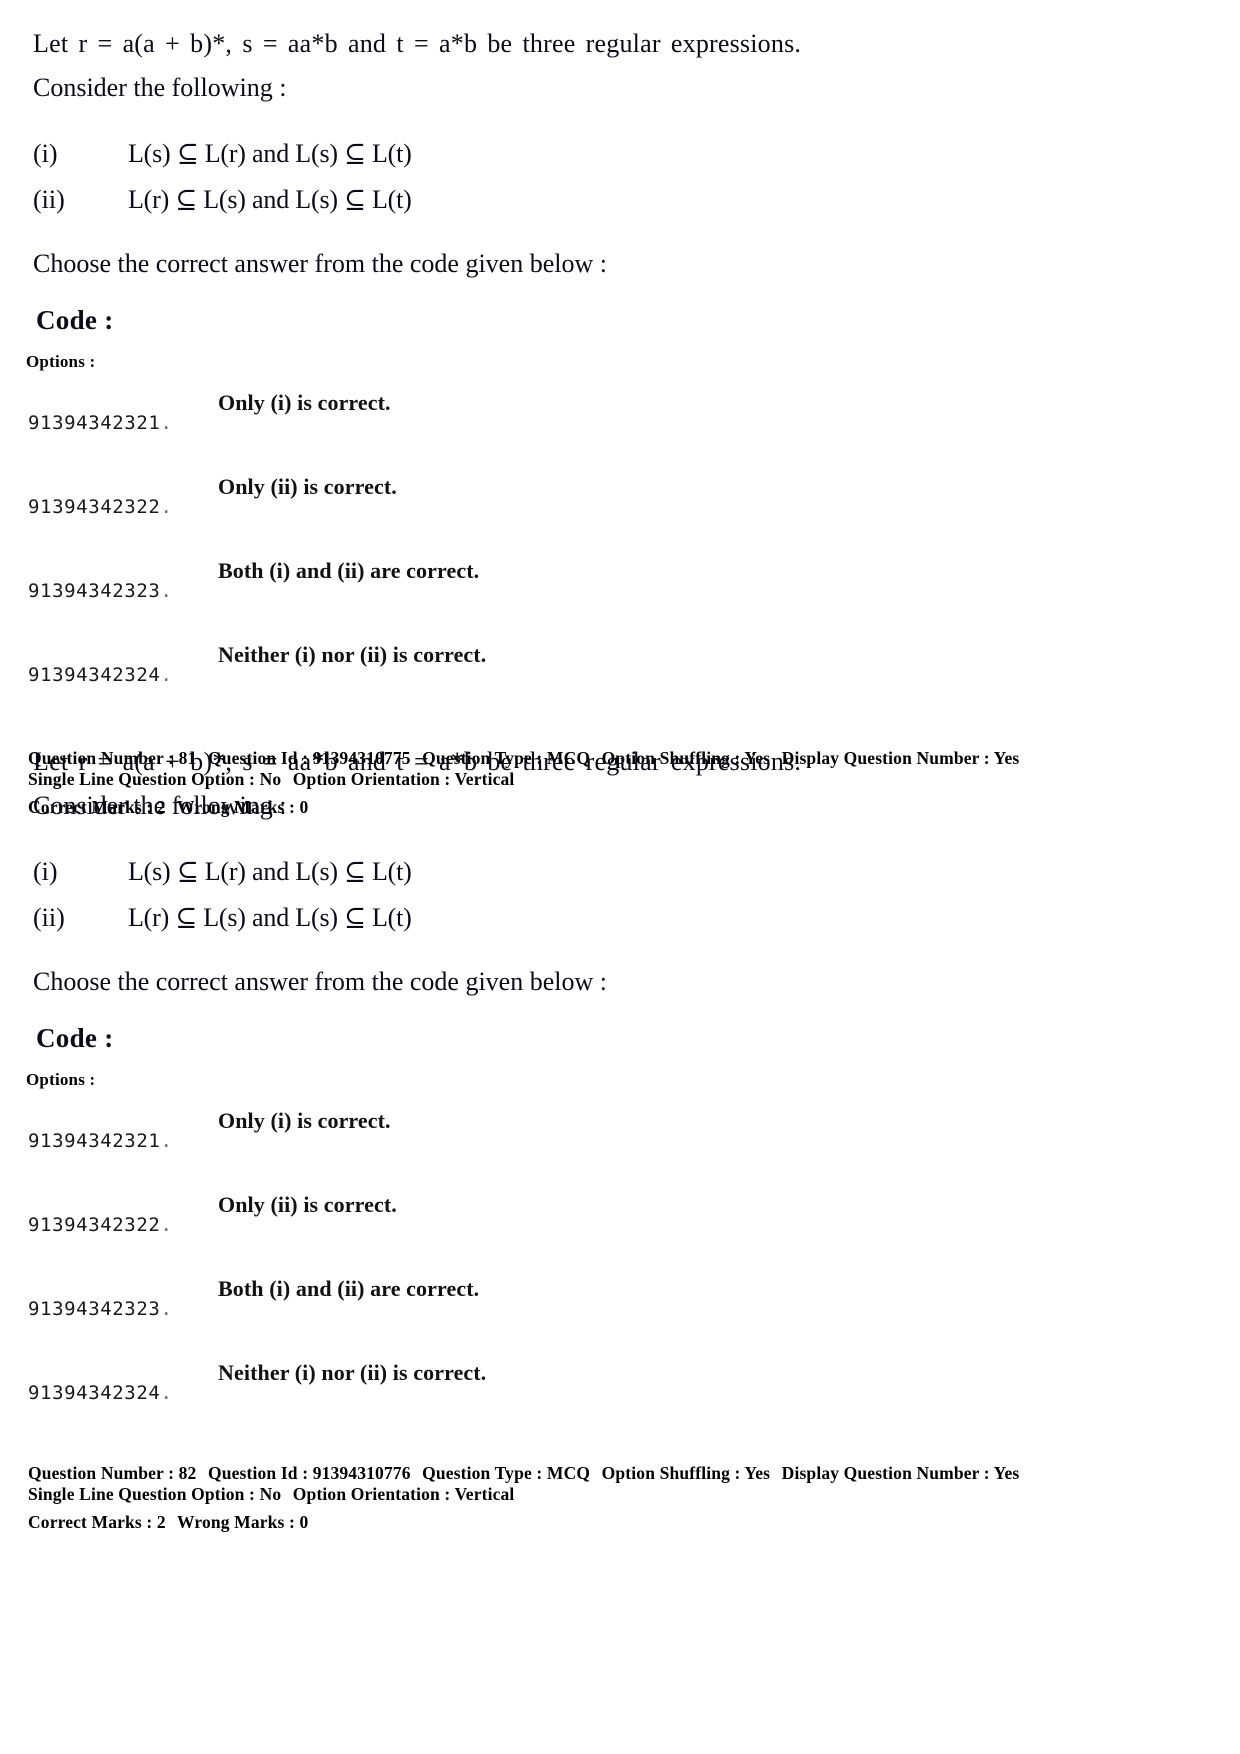 This screenshot has width=1240, height=1754. I want to click on option-orientation-value: Vertical, so click(484, 1494).